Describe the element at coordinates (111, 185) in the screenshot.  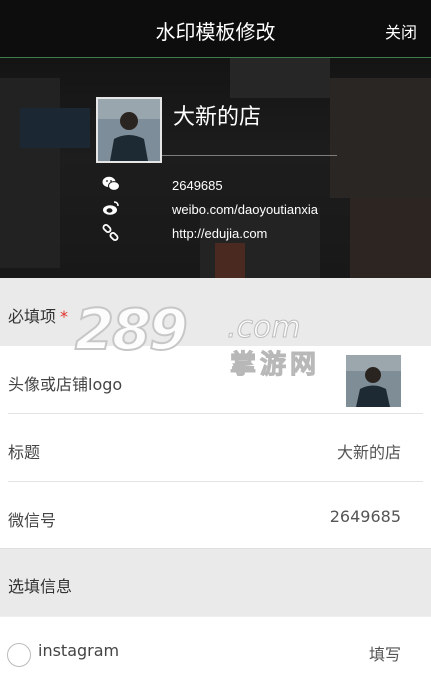
I see `wechat-icon` at that location.